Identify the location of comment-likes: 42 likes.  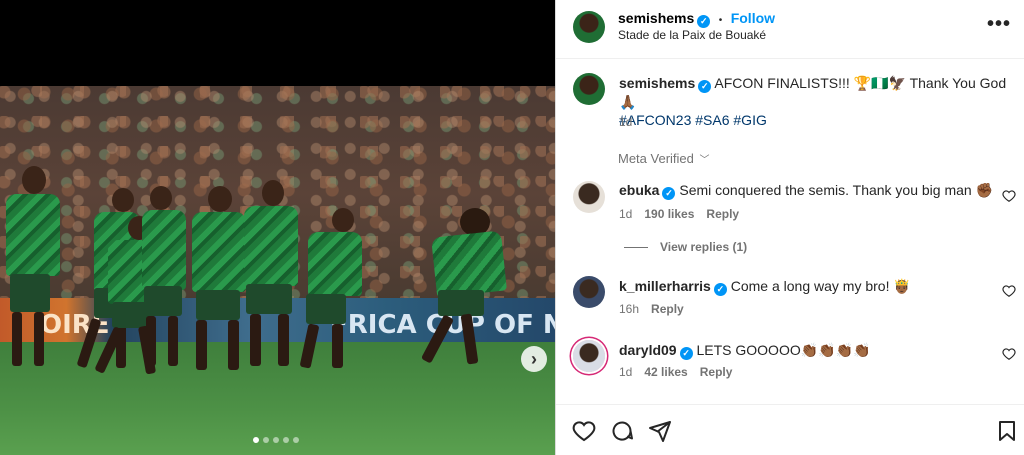
(665, 372).